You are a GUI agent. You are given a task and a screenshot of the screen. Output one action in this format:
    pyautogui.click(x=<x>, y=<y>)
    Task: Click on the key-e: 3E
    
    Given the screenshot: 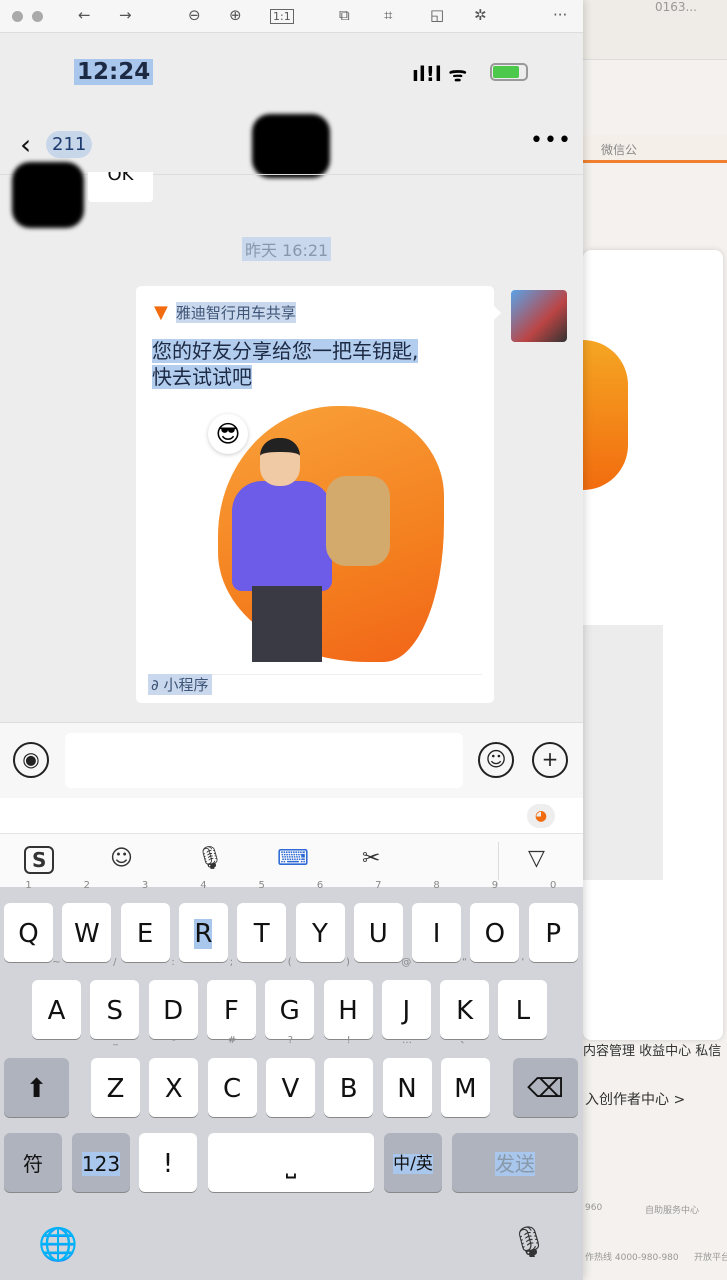 What is the action you would take?
    pyautogui.click(x=145, y=921)
    